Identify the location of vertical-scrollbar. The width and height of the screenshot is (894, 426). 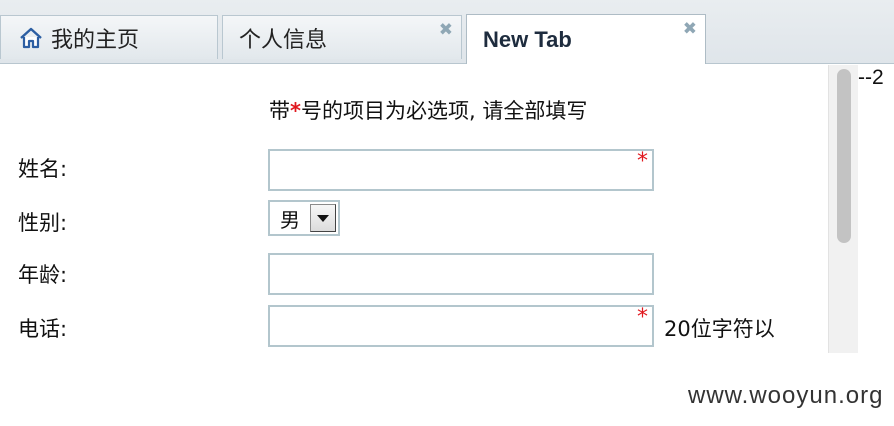
(843, 209).